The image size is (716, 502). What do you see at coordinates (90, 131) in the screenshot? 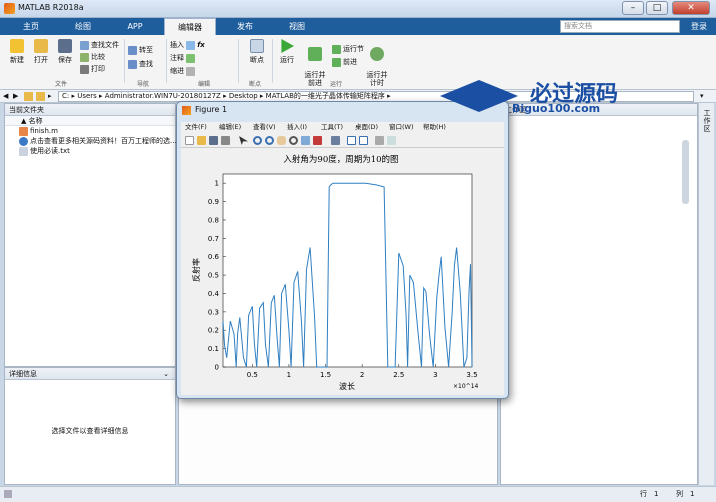
I see `list-item: finish.m` at bounding box center [90, 131].